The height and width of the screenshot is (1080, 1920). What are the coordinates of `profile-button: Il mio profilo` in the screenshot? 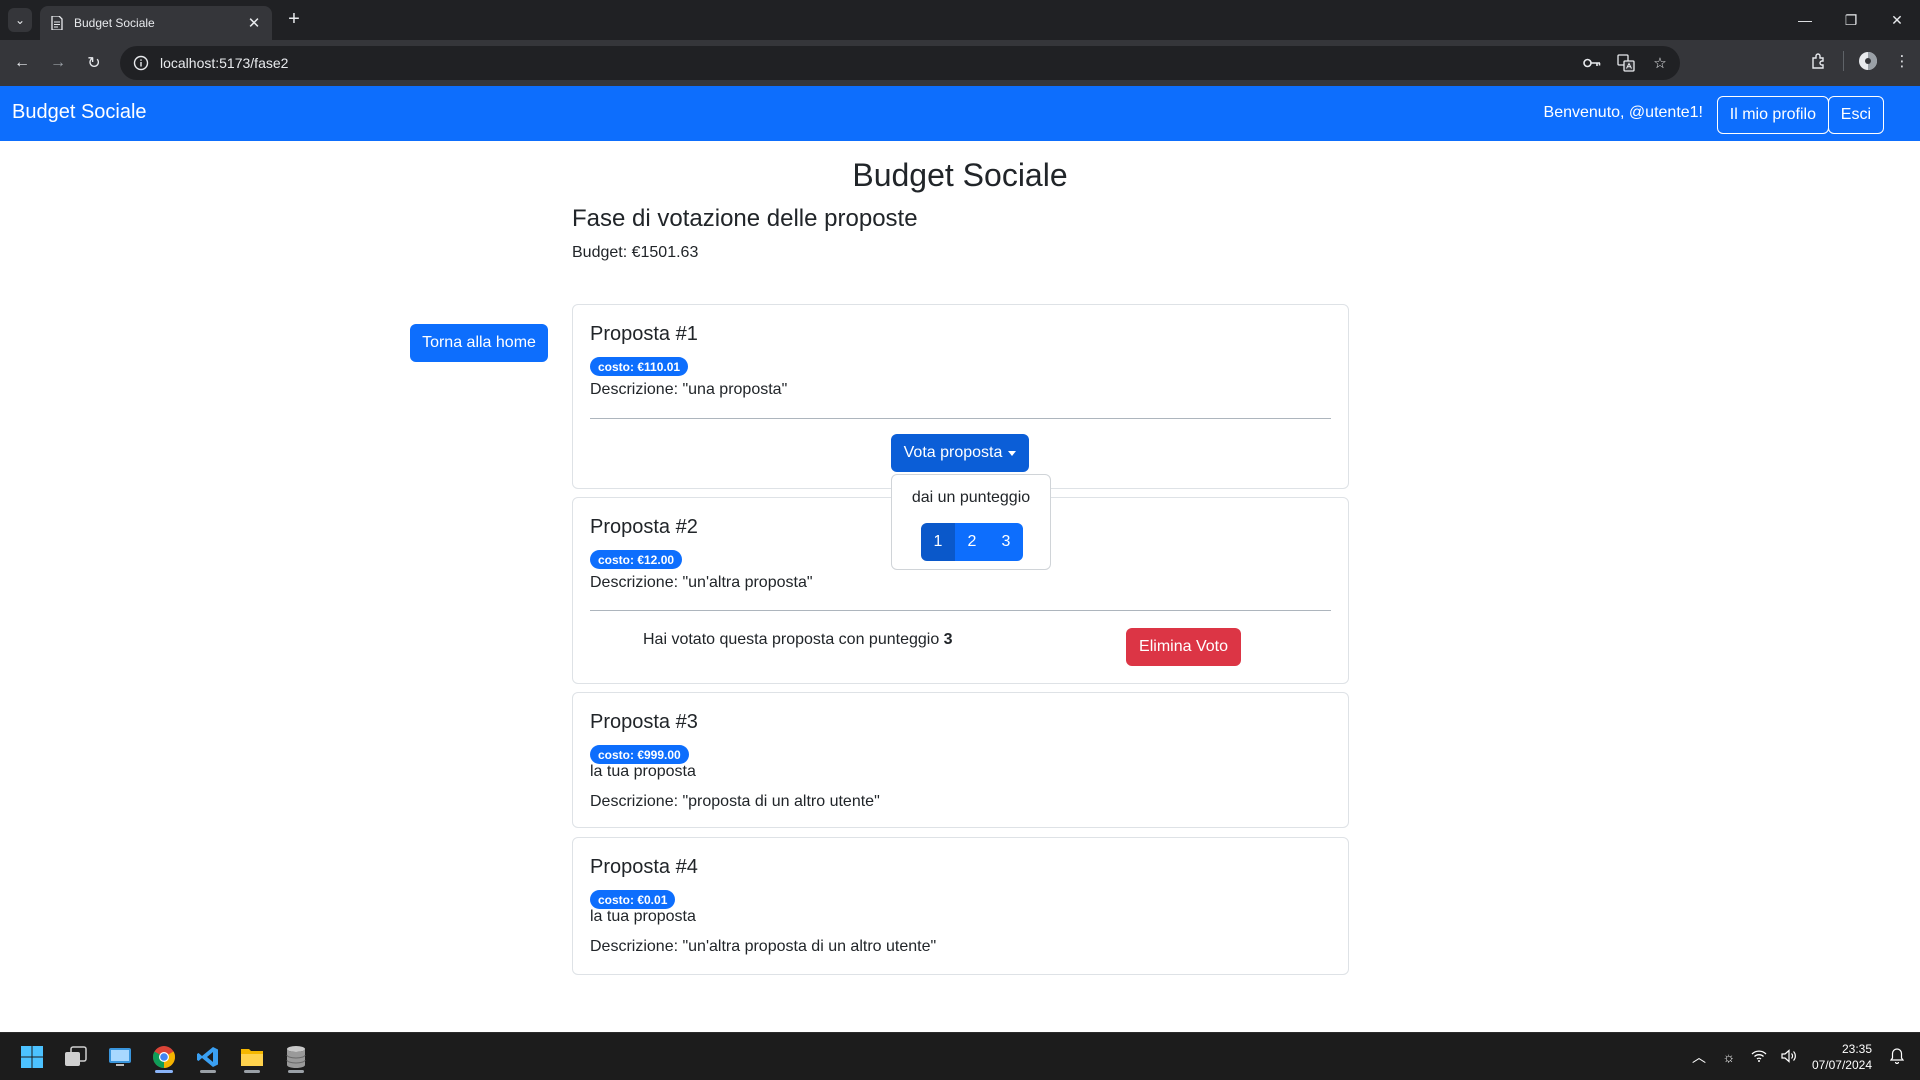 It's located at (1772, 115).